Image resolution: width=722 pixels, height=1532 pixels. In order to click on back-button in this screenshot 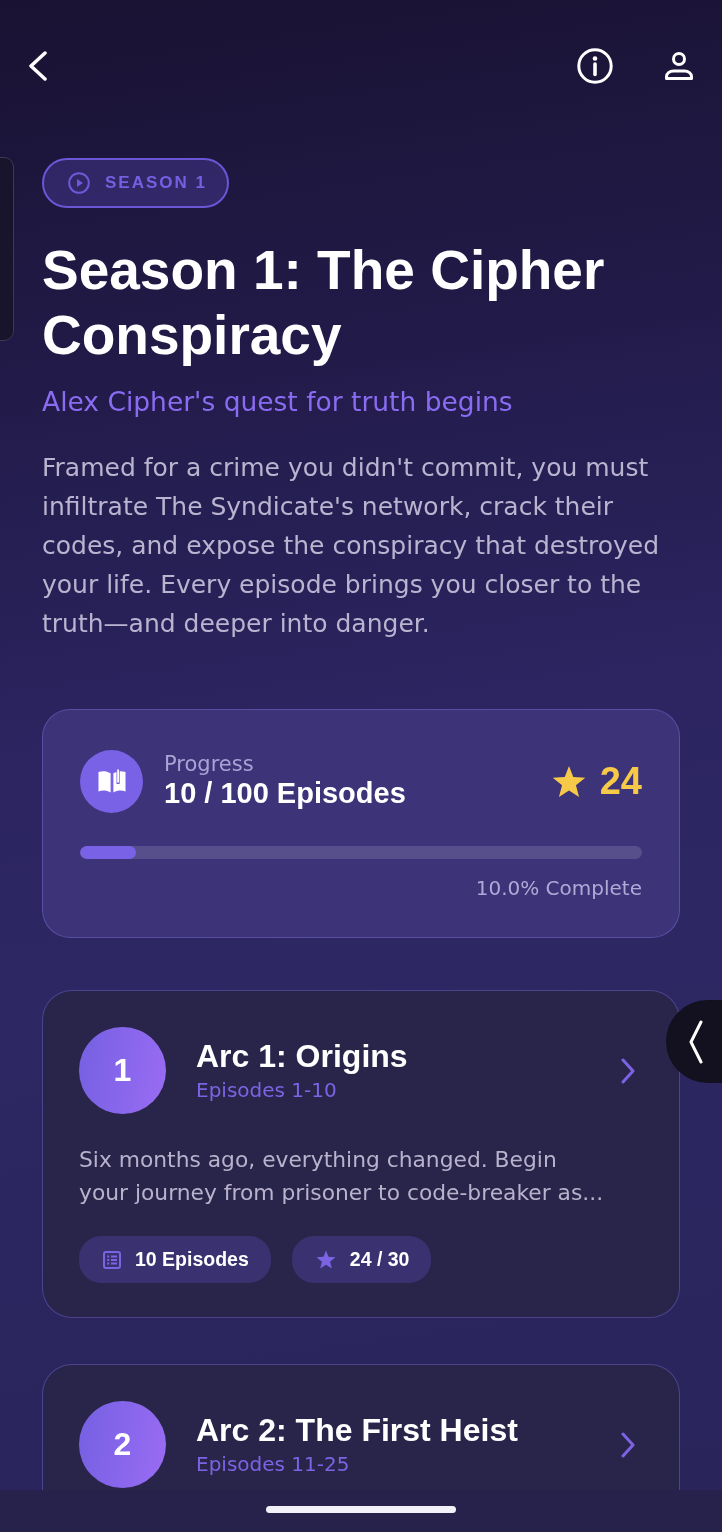, I will do `click(38, 66)`.